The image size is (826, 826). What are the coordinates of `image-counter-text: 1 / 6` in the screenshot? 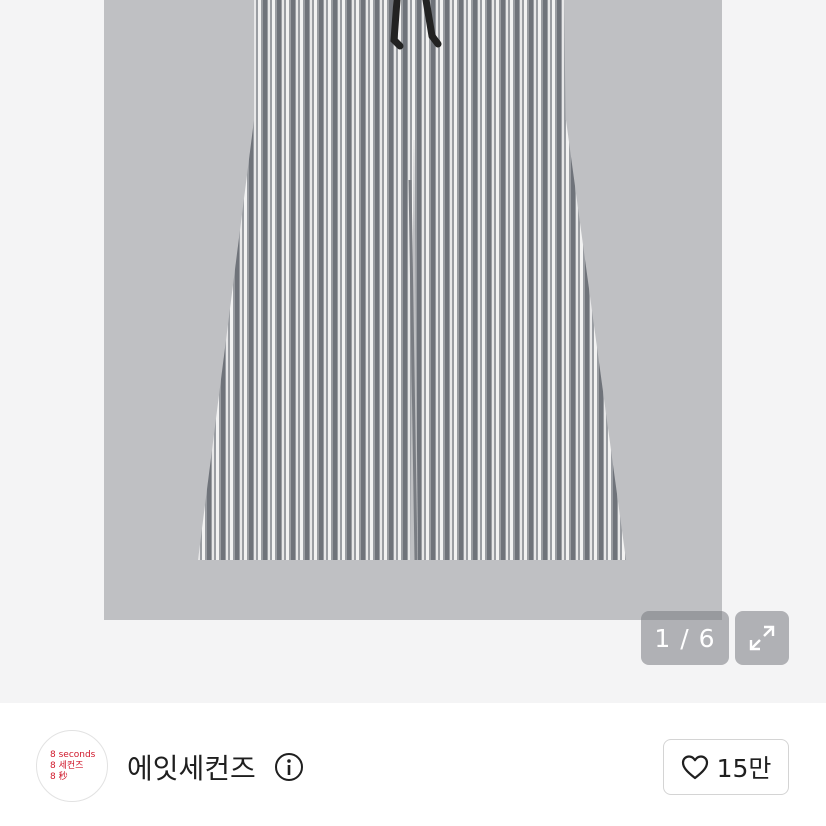 It's located at (685, 638).